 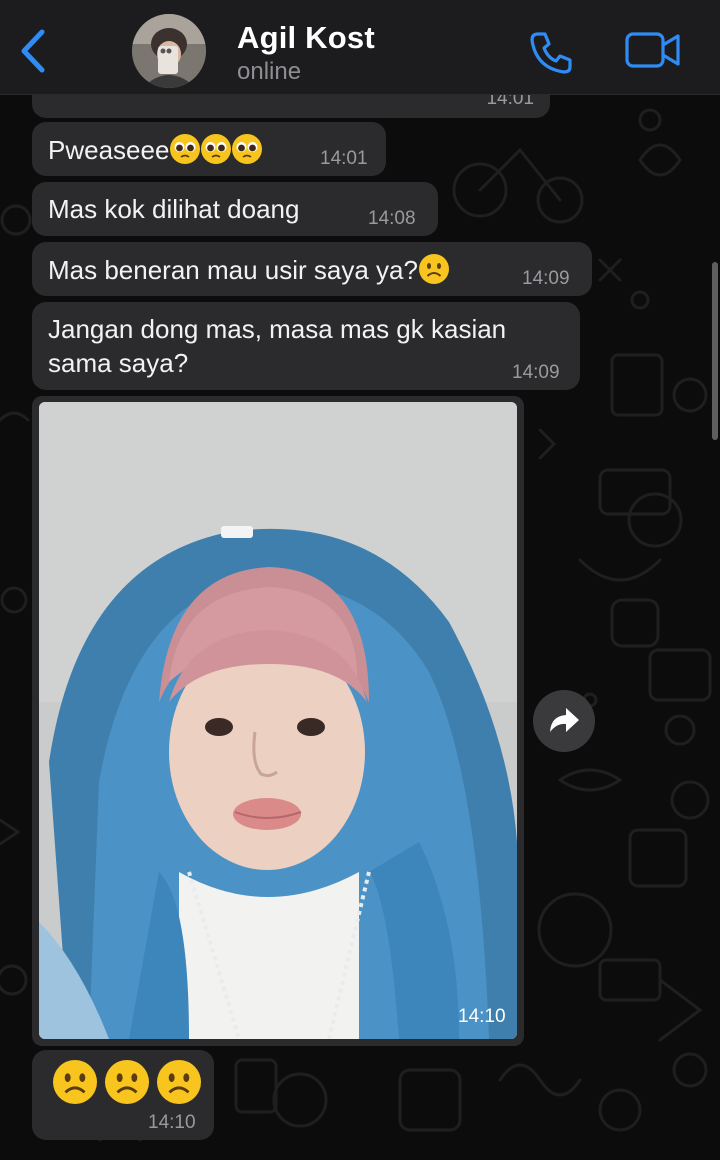 I want to click on message-emoji-row, so click(x=127, y=1083).